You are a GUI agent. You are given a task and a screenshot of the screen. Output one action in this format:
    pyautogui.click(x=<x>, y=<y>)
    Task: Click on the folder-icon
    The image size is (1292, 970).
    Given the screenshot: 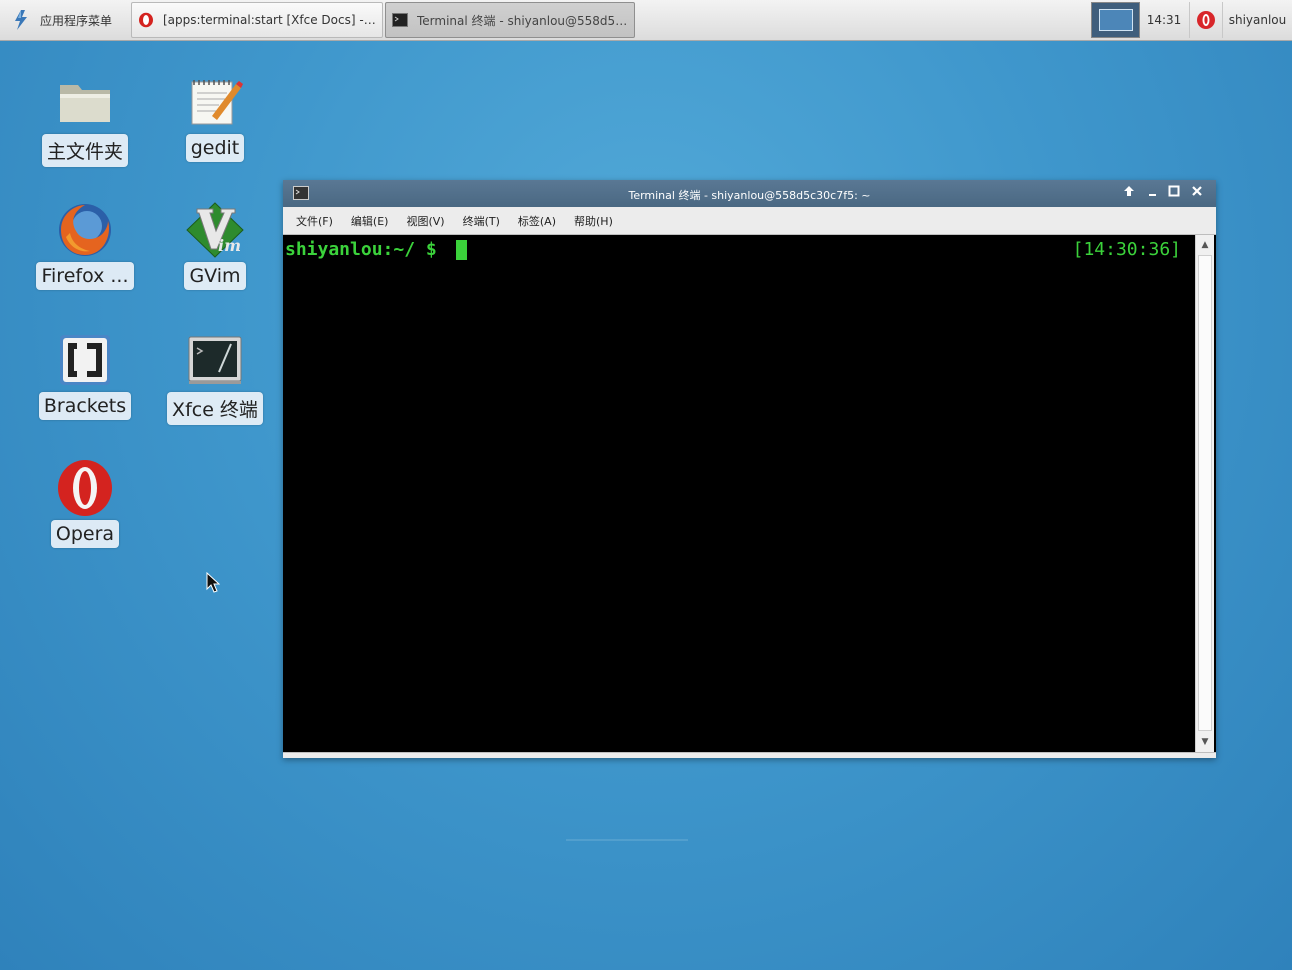 What is the action you would take?
    pyautogui.click(x=85, y=103)
    